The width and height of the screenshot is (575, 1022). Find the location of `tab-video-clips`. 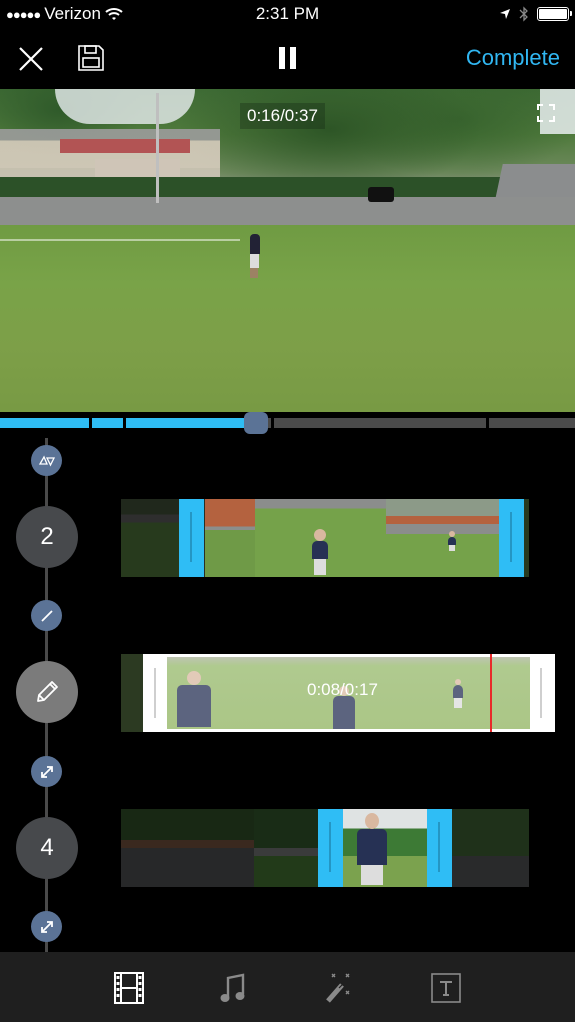

tab-video-clips is located at coordinates (129, 988).